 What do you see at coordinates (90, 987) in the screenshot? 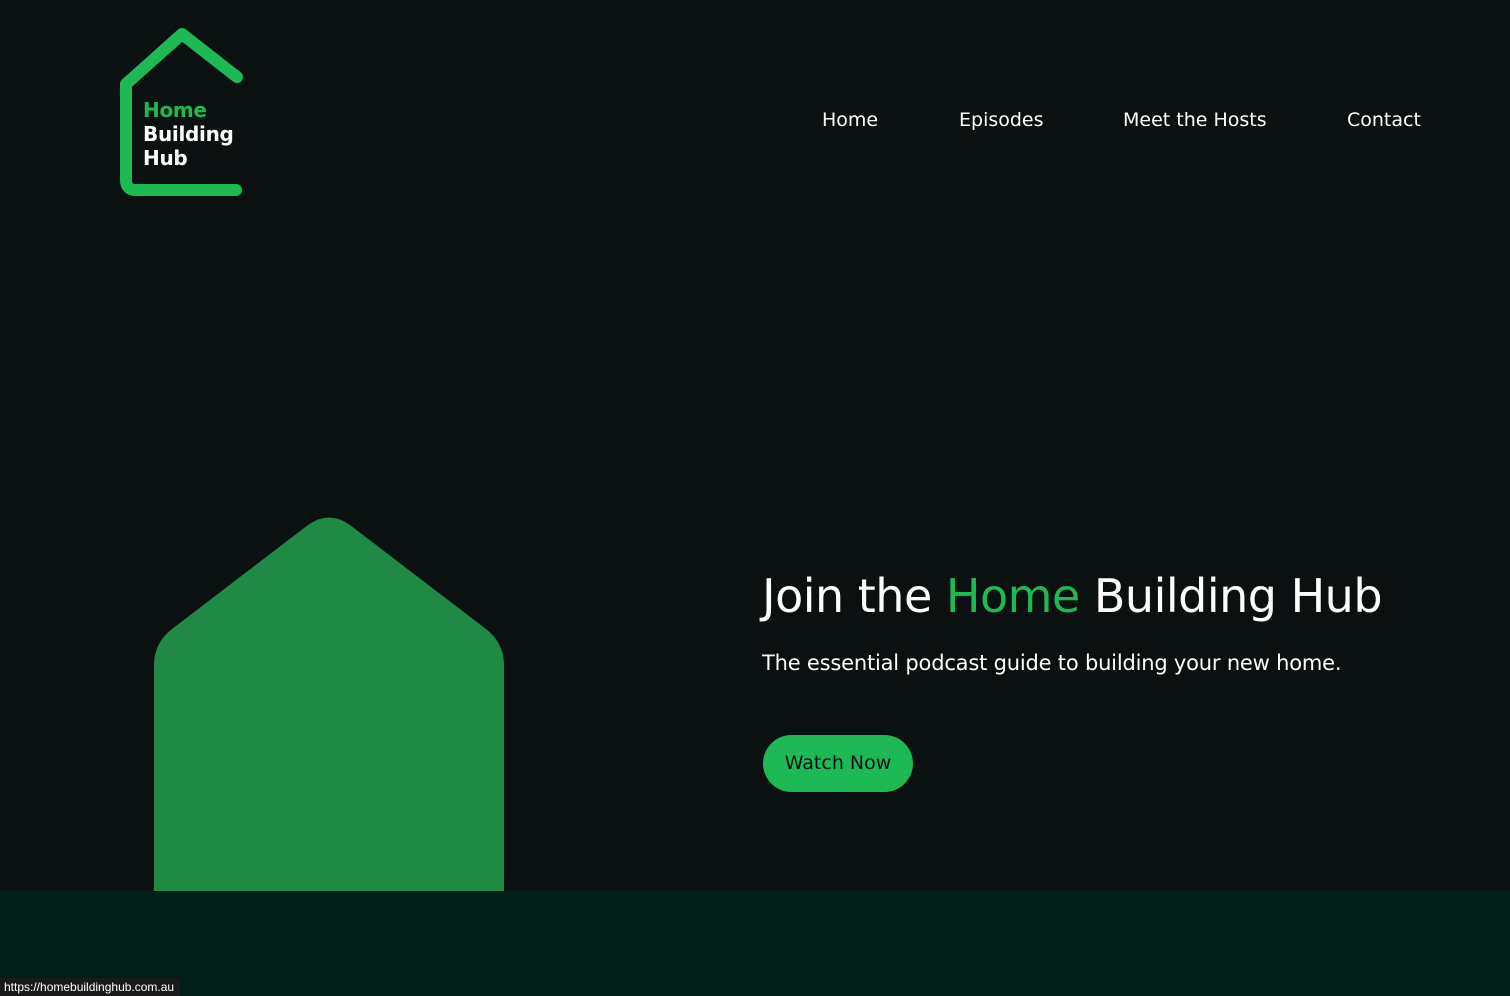
I see `status-bar-url: https://homebuildinghub.com.au` at bounding box center [90, 987].